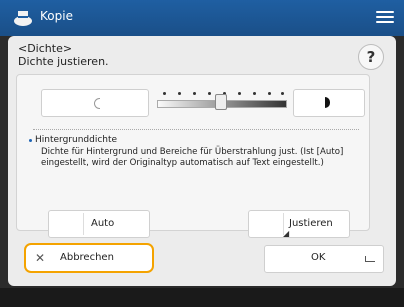 This screenshot has width=404, height=307. Describe the element at coordinates (45, 48) in the screenshot. I see `dialog-title: <Dichte>` at that location.